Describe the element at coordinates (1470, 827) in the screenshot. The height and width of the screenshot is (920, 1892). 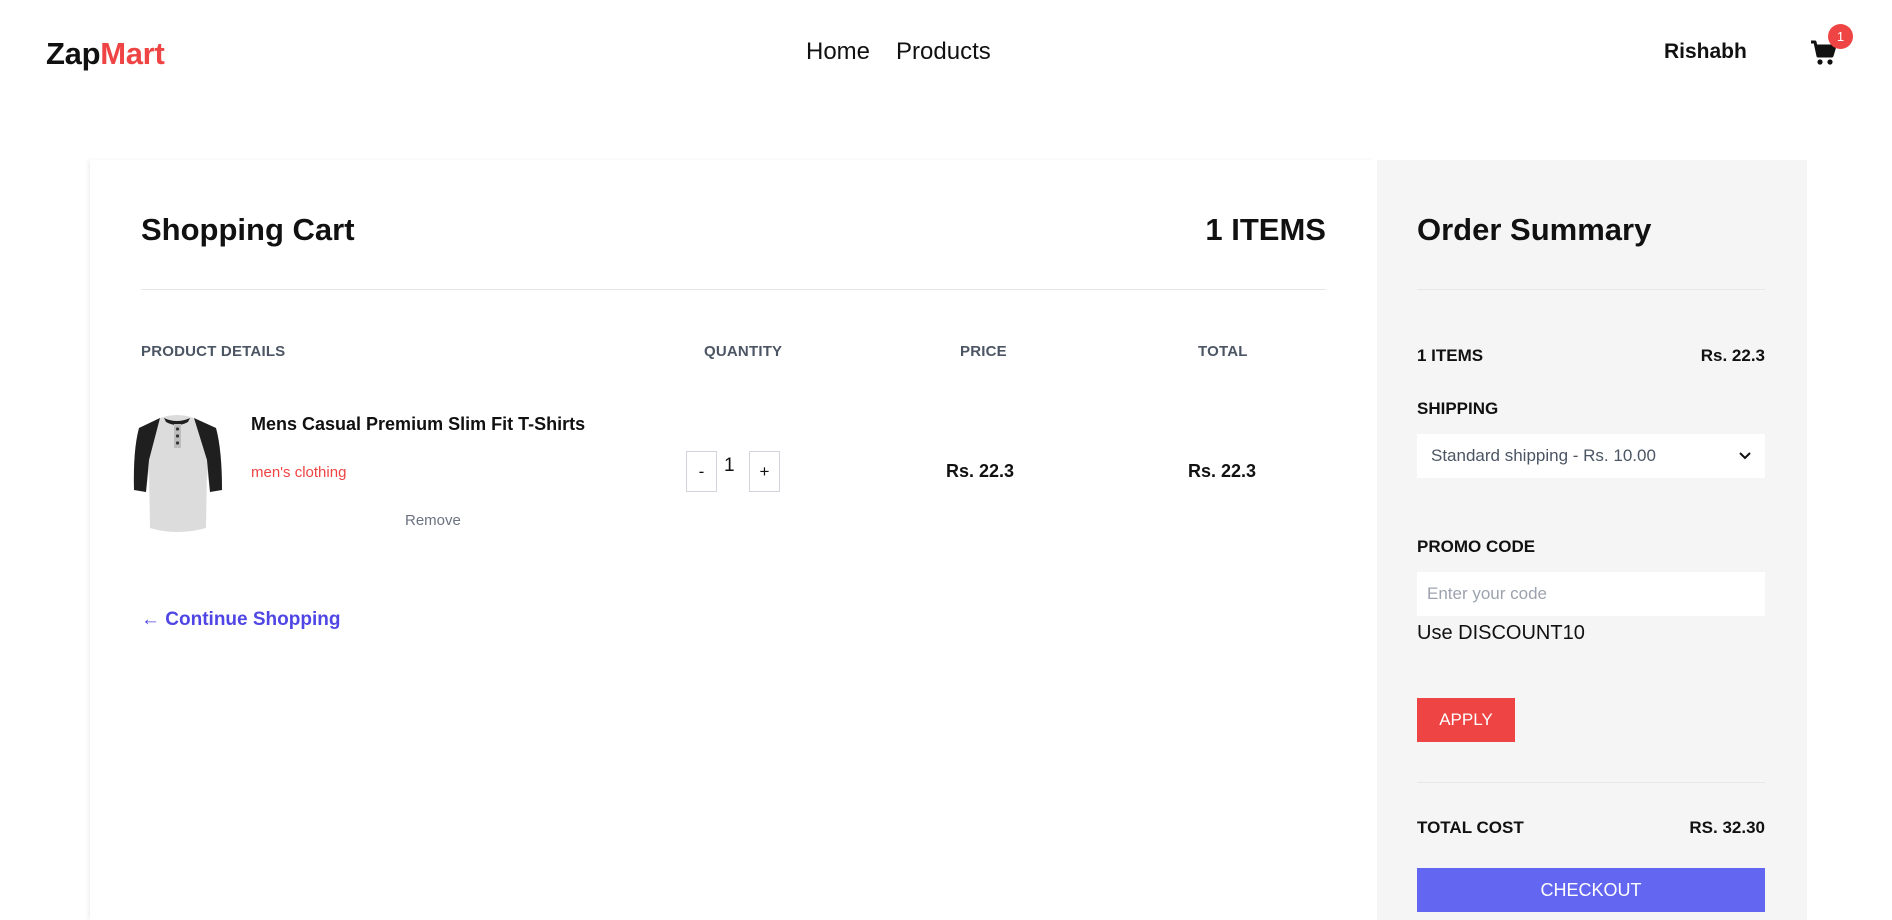
I see `total-cost-label: TOTAL COST` at that location.